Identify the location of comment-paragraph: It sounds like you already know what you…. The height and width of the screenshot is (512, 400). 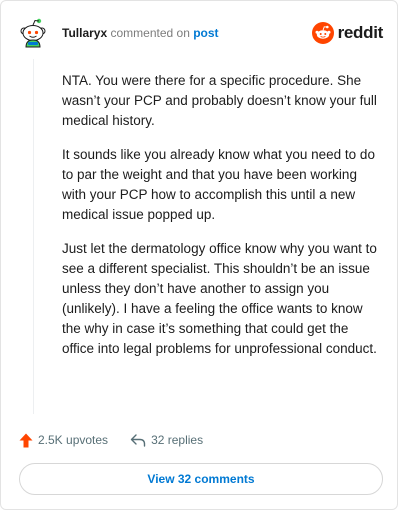
(218, 184).